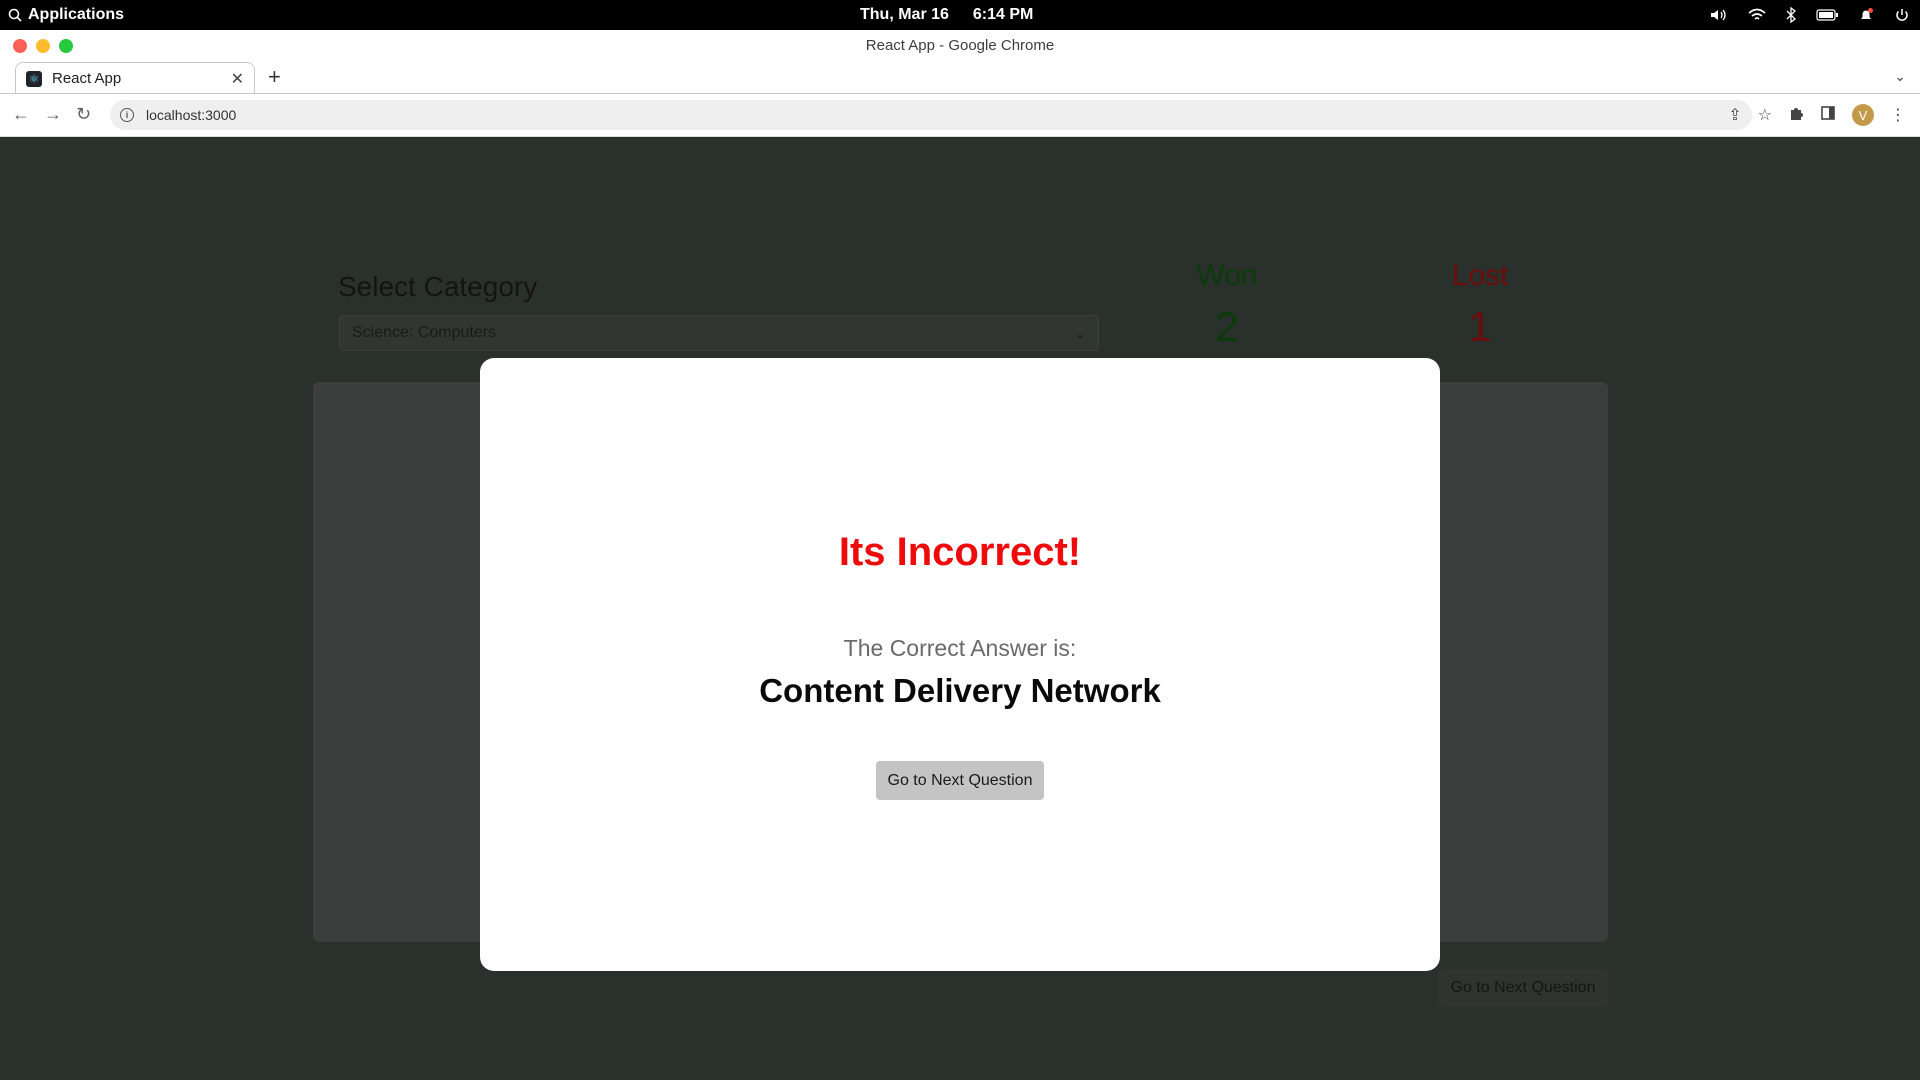  Describe the element at coordinates (1719, 15) in the screenshot. I see `volume-icon` at that location.